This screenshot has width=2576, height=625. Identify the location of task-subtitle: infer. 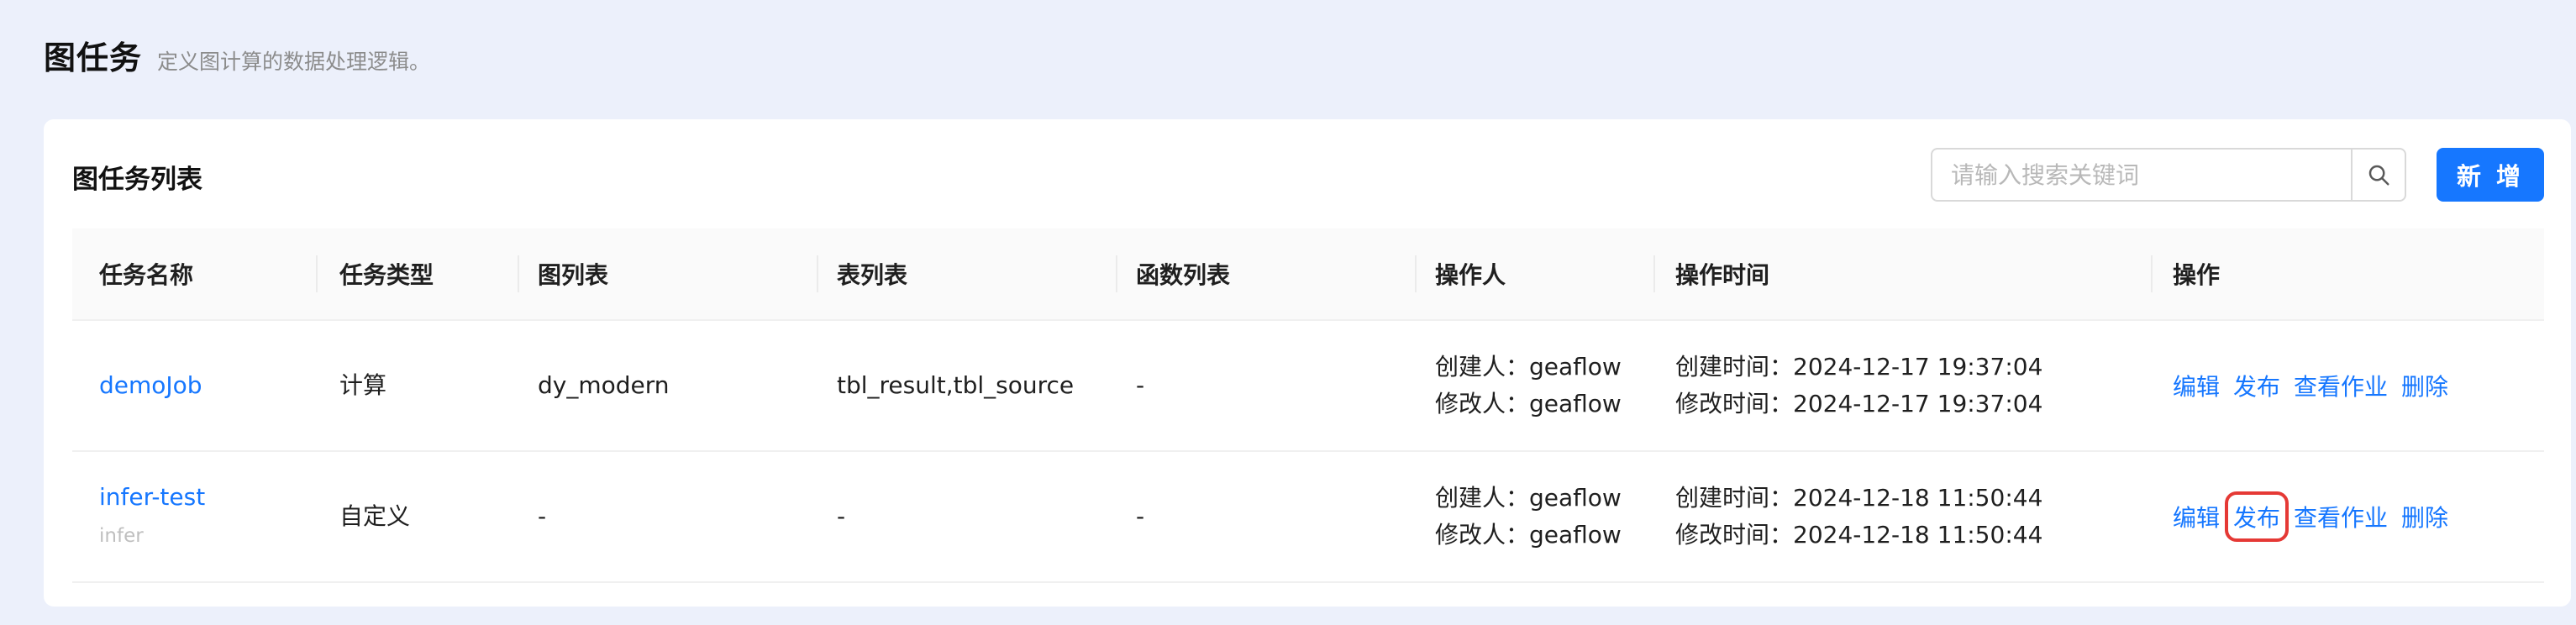
(122, 536).